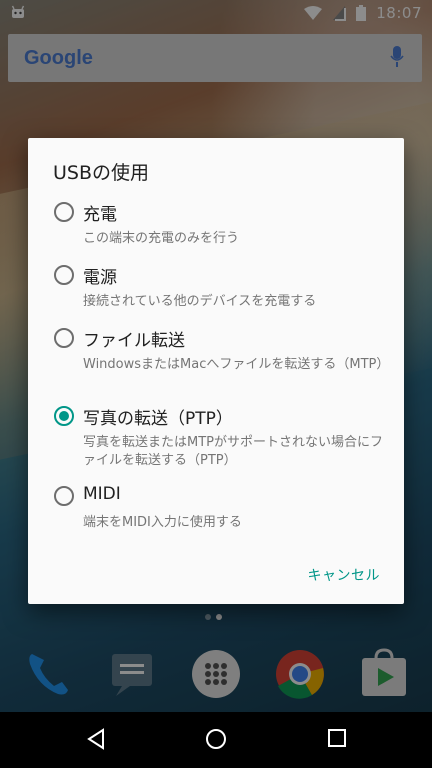 The height and width of the screenshot is (768, 432). I want to click on option-power: 電源 接続されている他のデバイスを充電する, so click(216, 289).